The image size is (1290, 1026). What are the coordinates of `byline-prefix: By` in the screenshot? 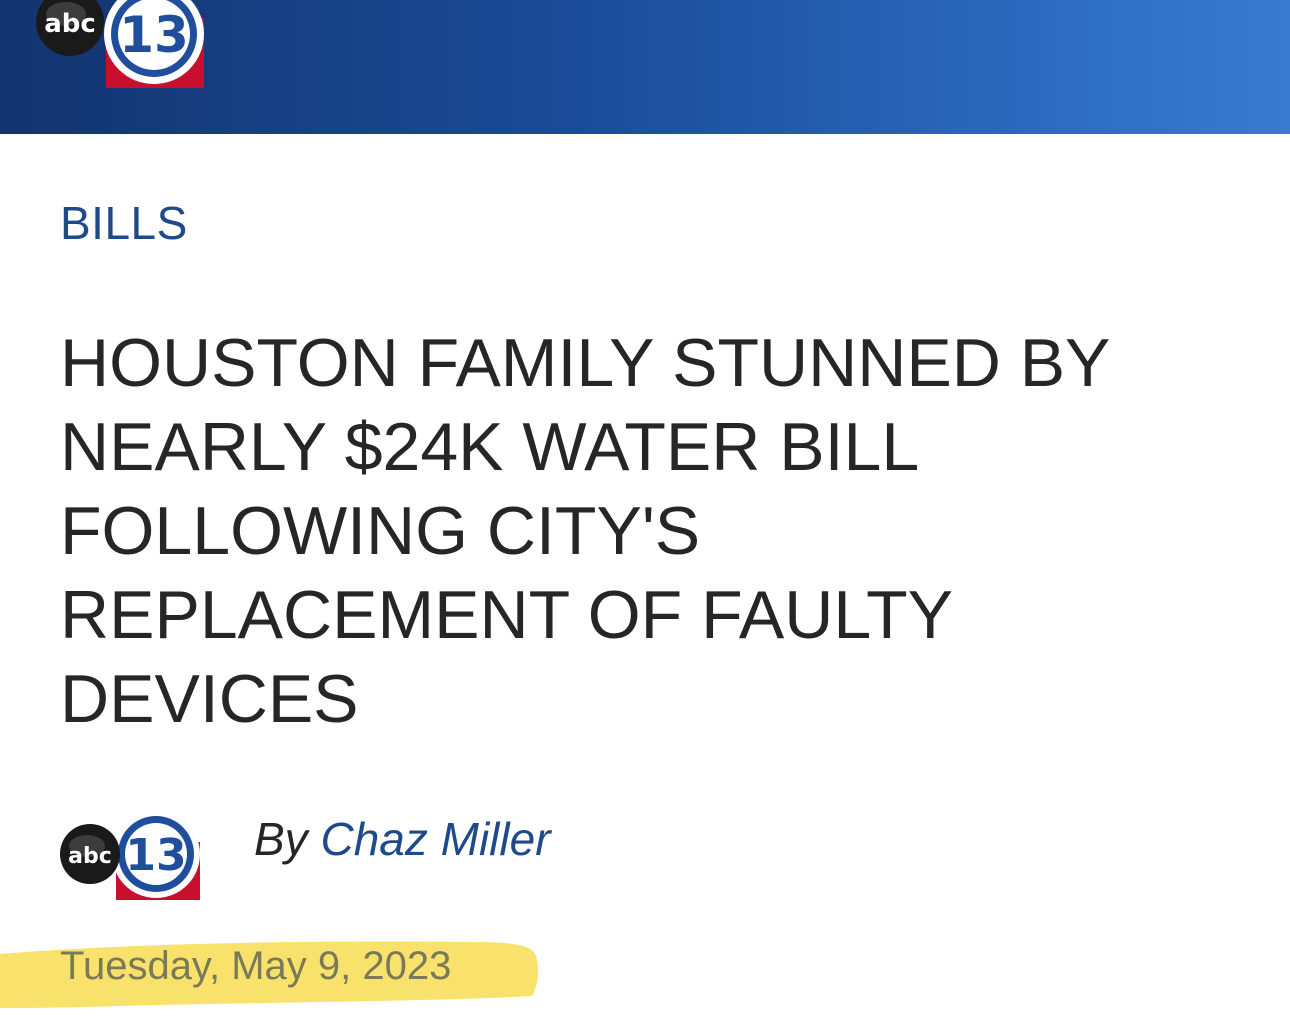 It's located at (281, 839).